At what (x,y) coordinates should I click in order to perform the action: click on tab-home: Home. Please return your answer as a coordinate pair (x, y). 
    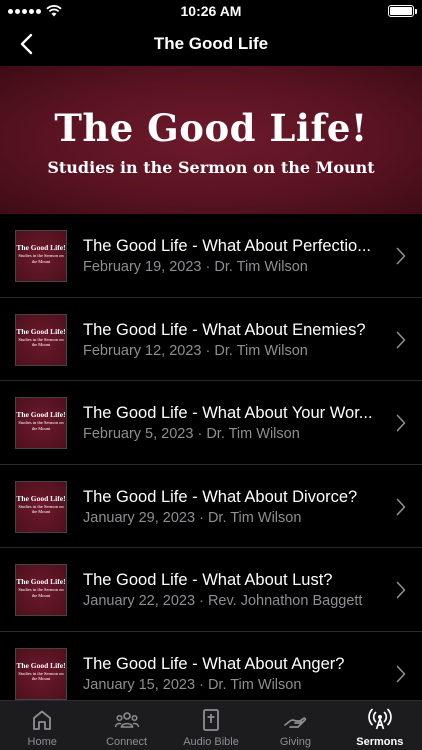
    Looking at the image, I should click on (42, 725).